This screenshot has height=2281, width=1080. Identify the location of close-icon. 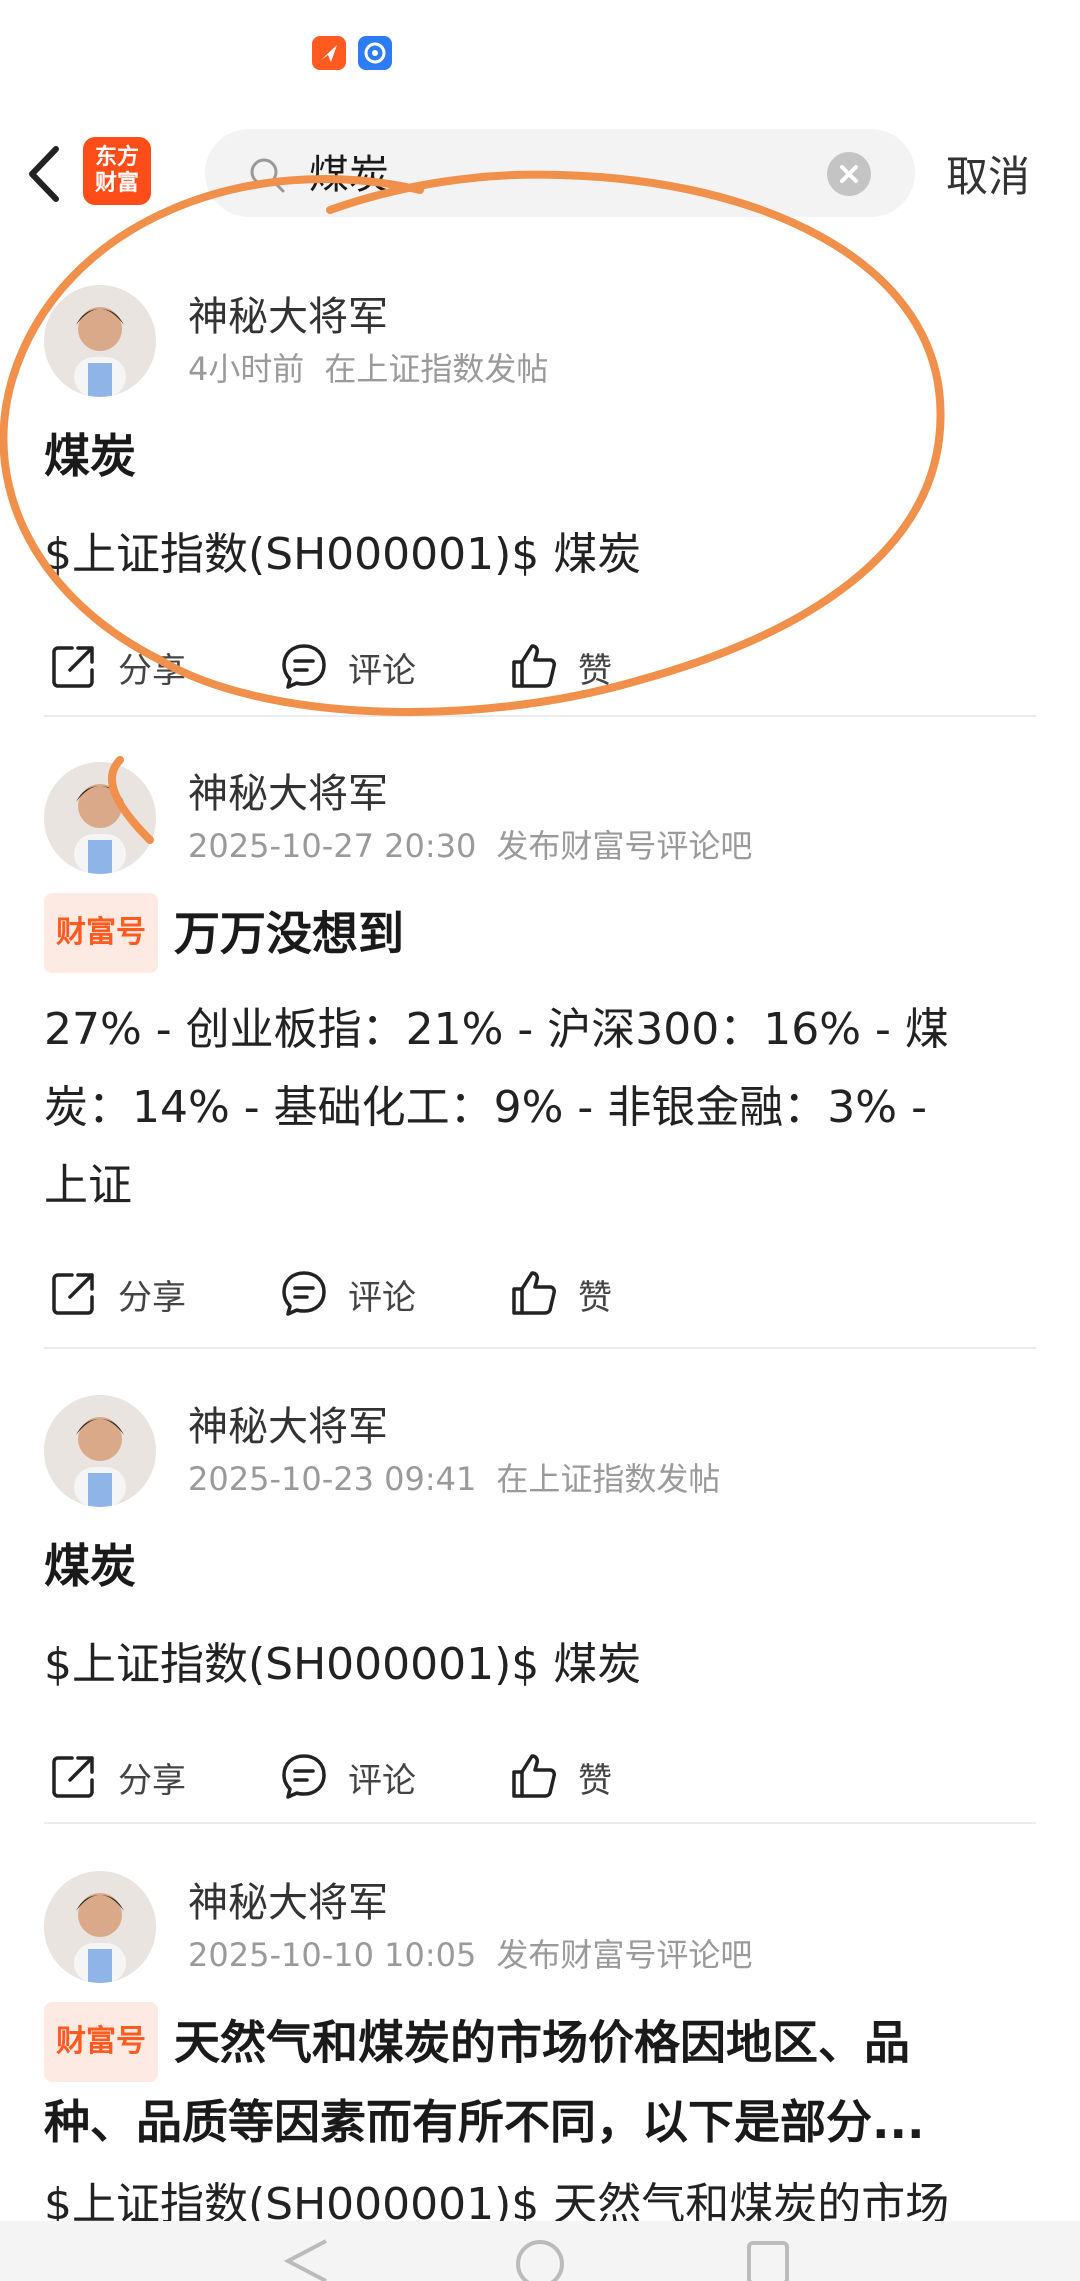
(849, 174).